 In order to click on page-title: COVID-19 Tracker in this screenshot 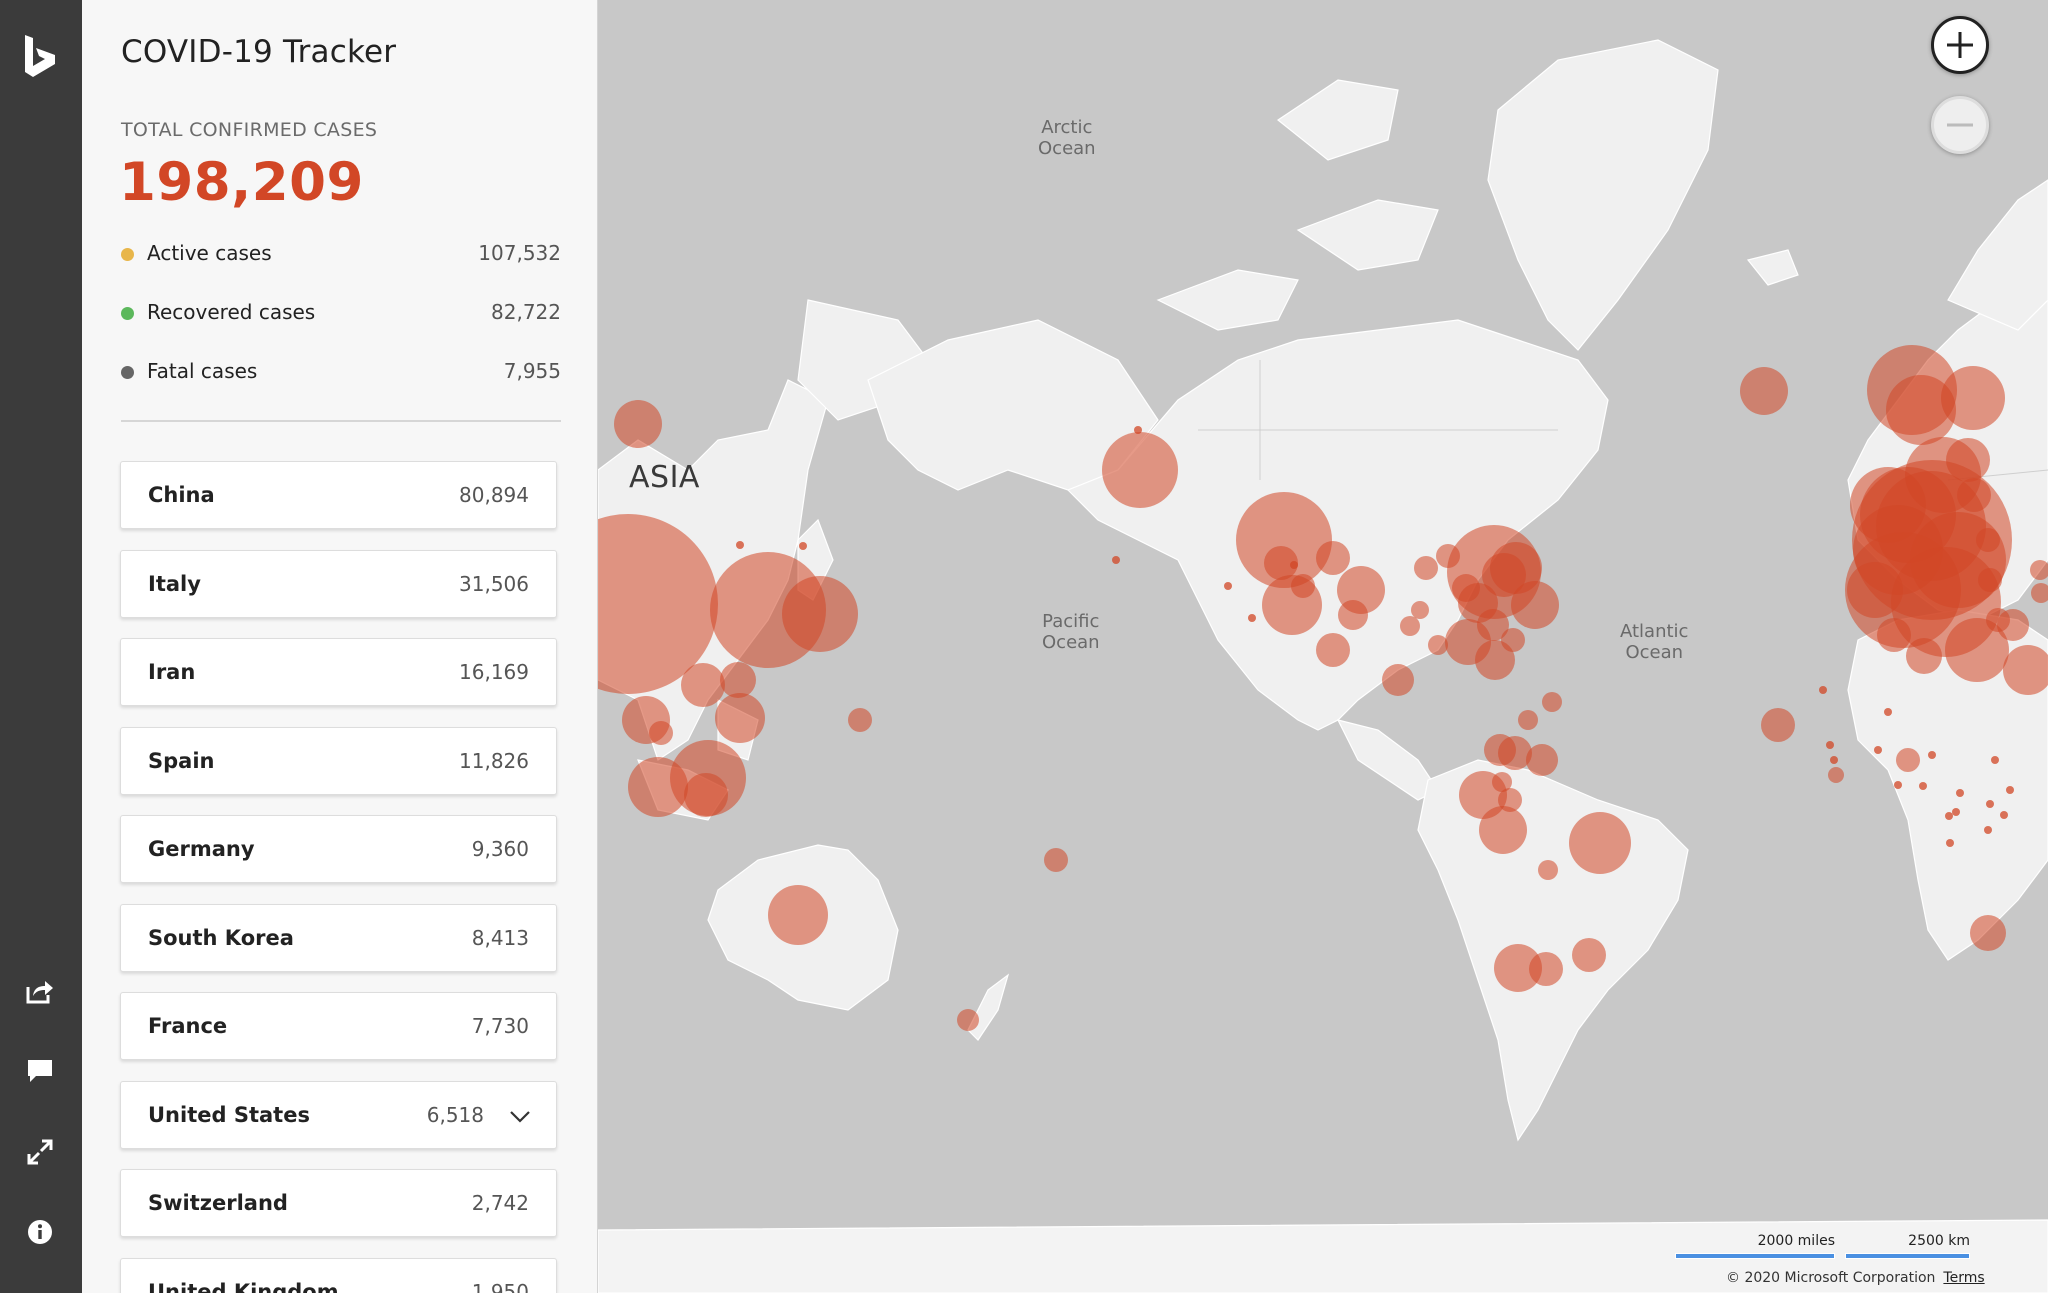, I will do `click(259, 52)`.